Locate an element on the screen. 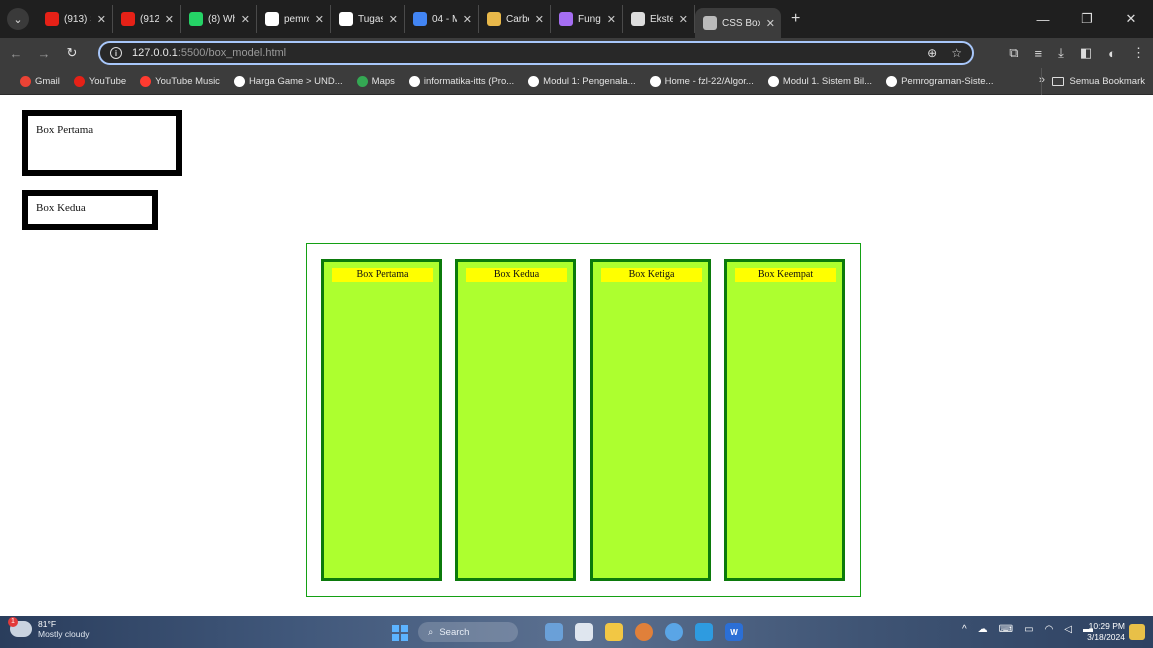 This screenshot has height=648, width=1153. word-icon: W is located at coordinates (734, 632).